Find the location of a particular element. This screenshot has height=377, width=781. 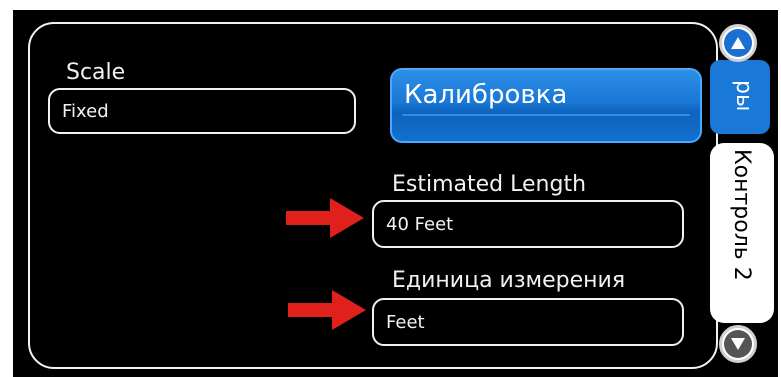

arrow-up-circle-icon is located at coordinates (738, 43).